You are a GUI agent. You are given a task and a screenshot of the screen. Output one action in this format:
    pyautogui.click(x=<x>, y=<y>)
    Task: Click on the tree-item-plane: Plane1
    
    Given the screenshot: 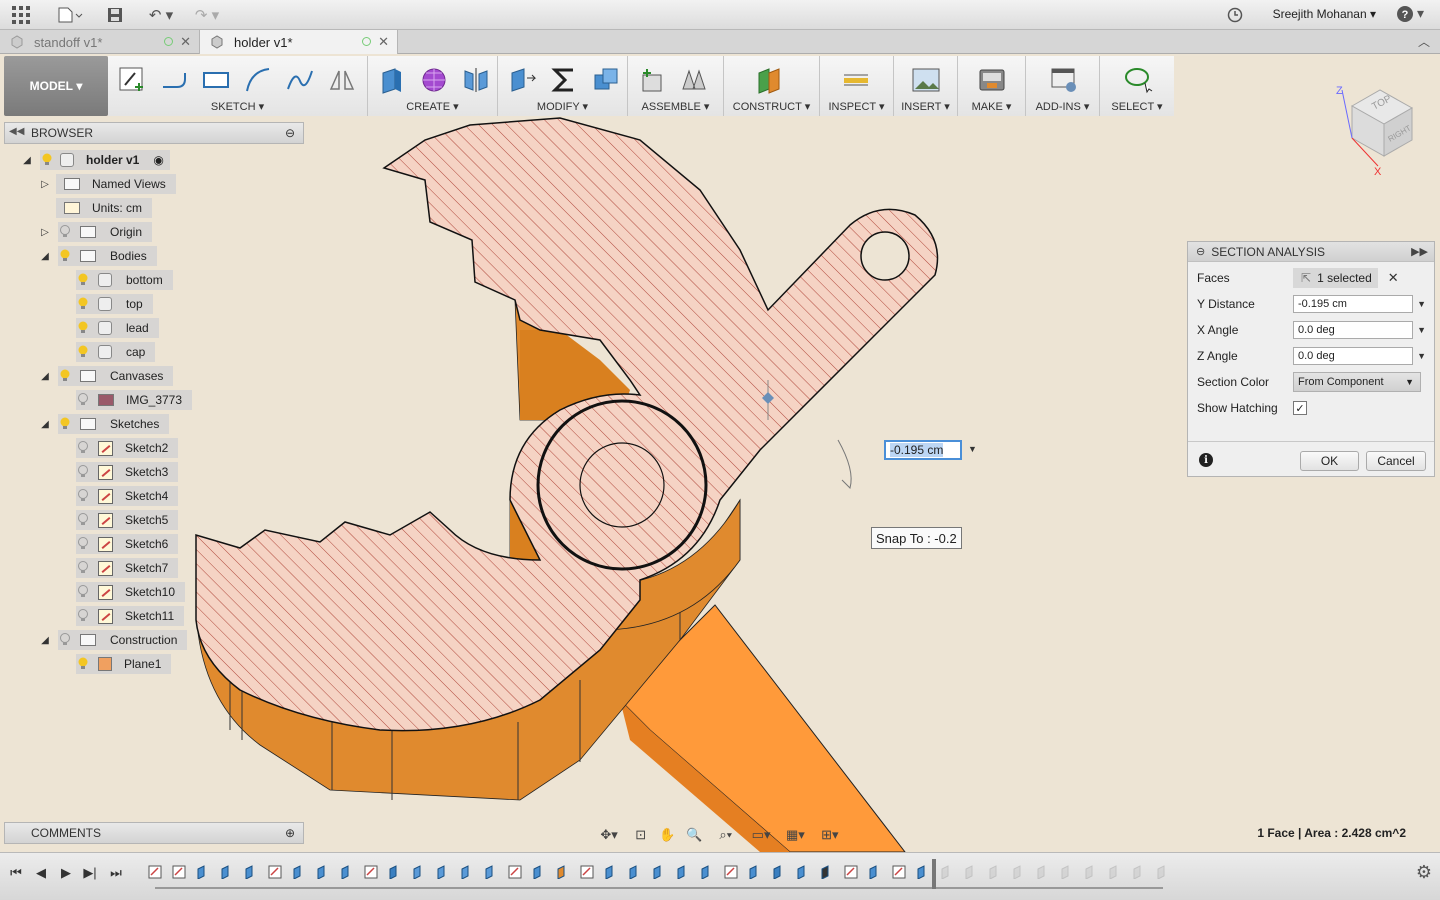 What is the action you would take?
    pyautogui.click(x=124, y=664)
    